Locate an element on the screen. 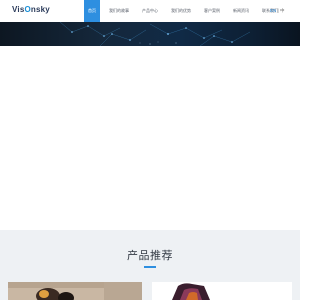  nav-item-home: 首页 is located at coordinates (92, 11).